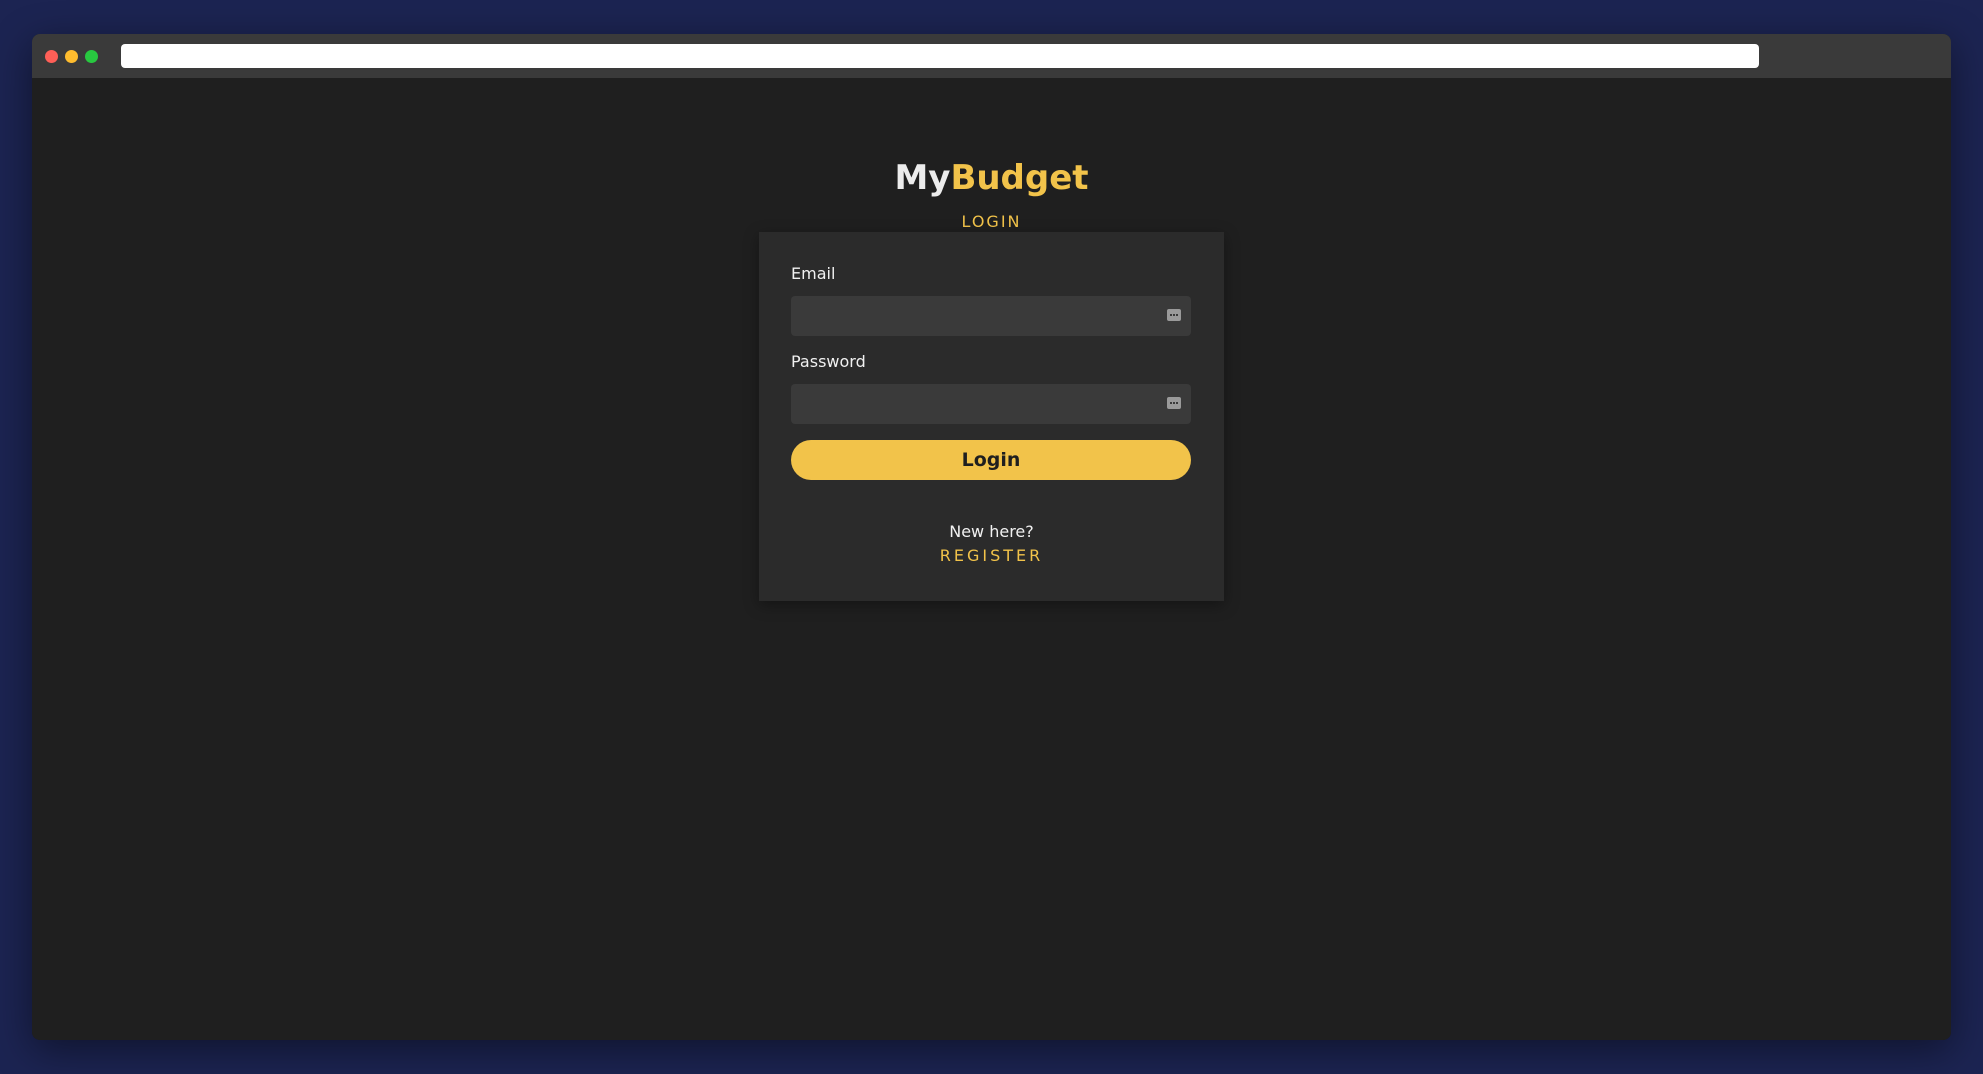 The image size is (1983, 1074). What do you see at coordinates (991, 556) in the screenshot?
I see `register-link: REGISTER` at bounding box center [991, 556].